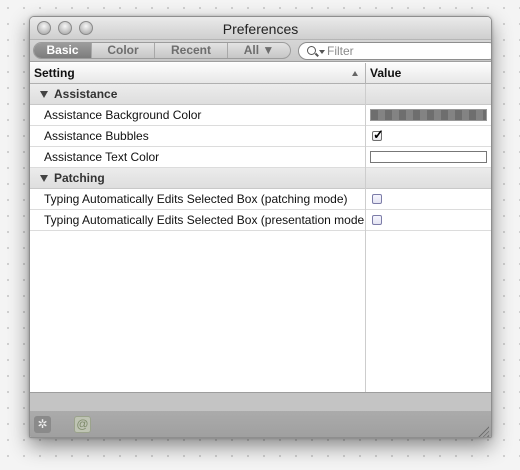  I want to click on table-row: Assistance Text Color, so click(260, 157).